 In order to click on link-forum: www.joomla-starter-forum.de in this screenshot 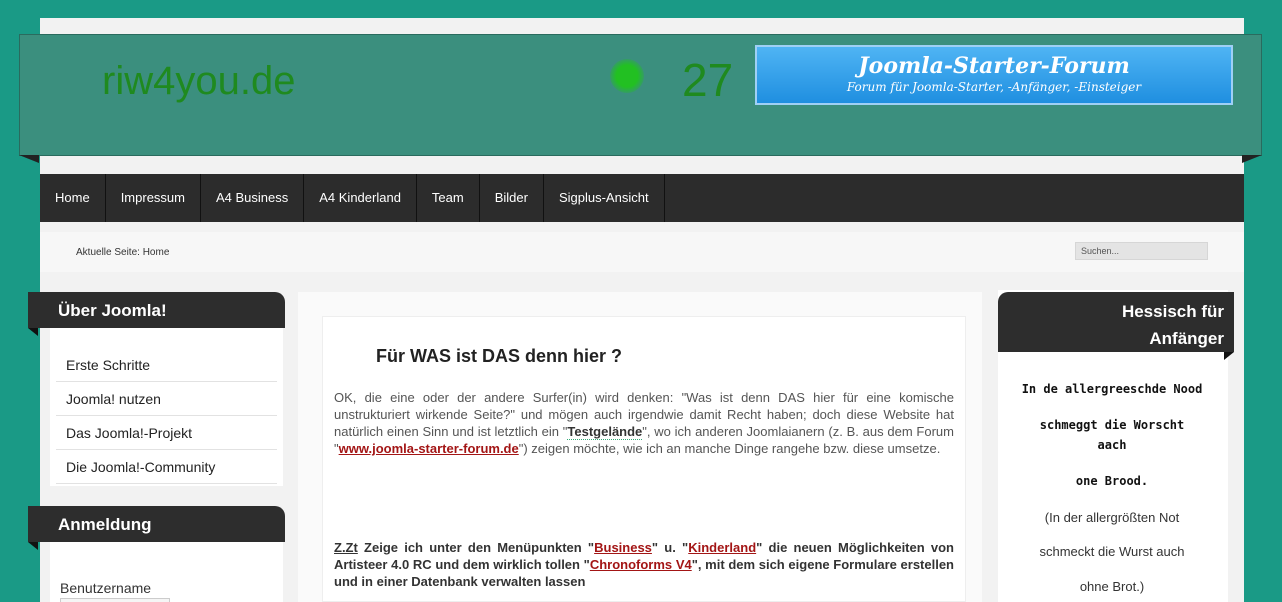, I will do `click(429, 448)`.